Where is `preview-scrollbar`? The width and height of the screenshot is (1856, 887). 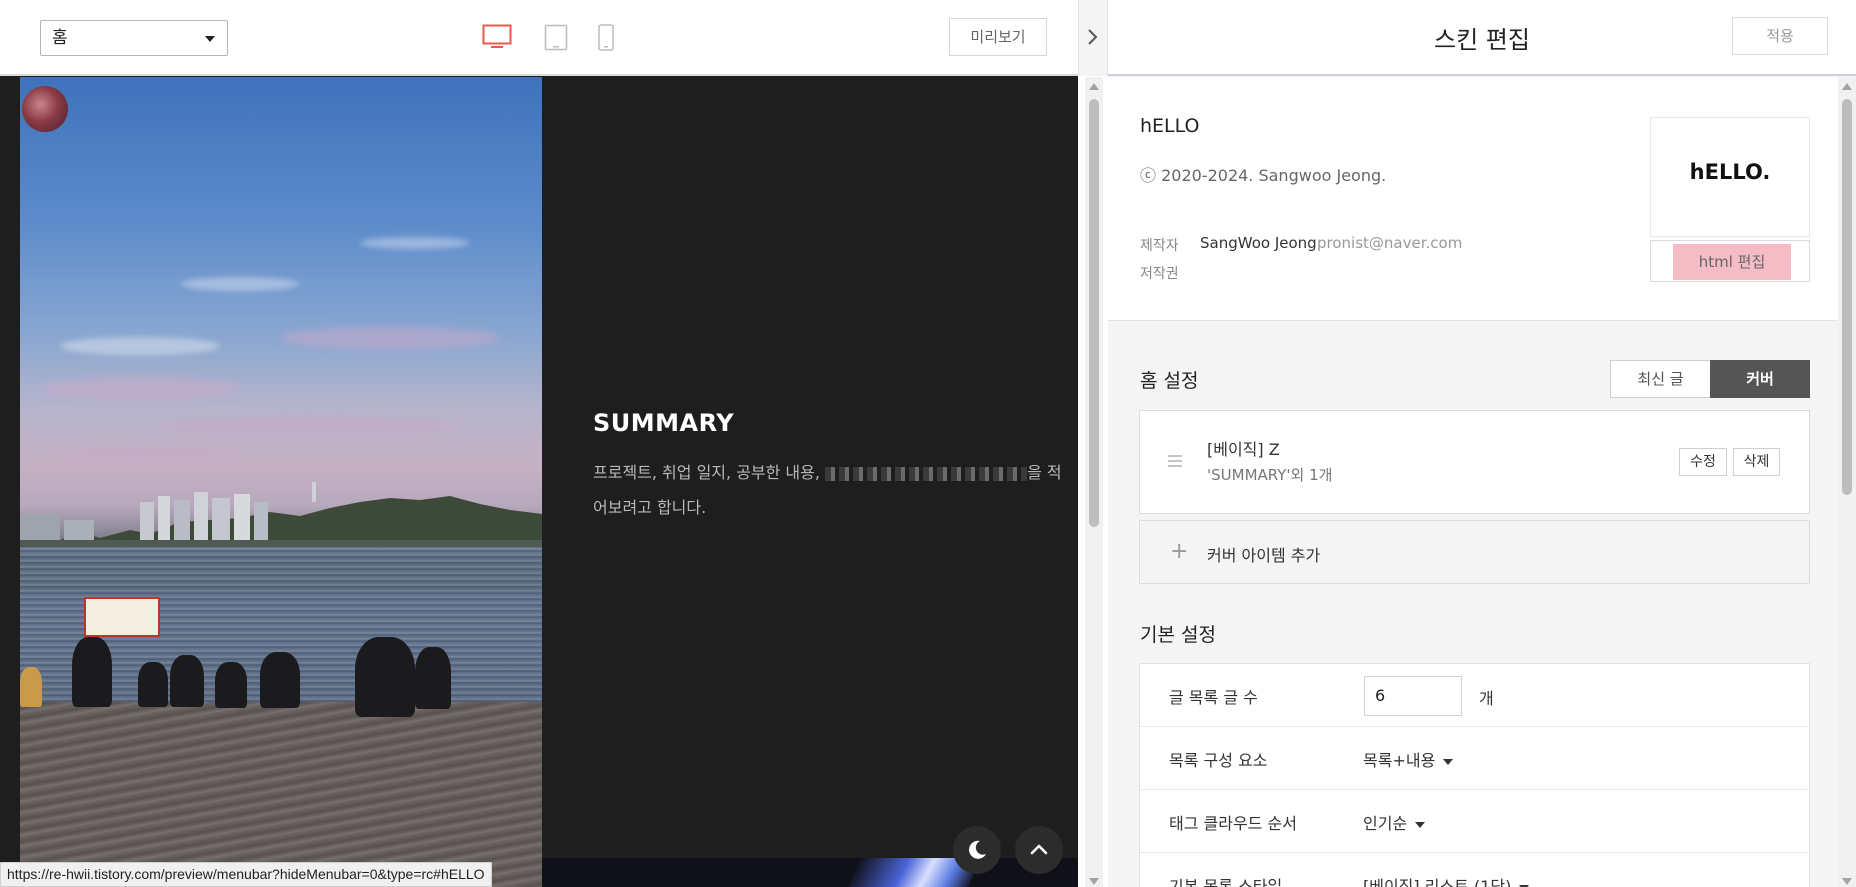 preview-scrollbar is located at coordinates (1094, 482).